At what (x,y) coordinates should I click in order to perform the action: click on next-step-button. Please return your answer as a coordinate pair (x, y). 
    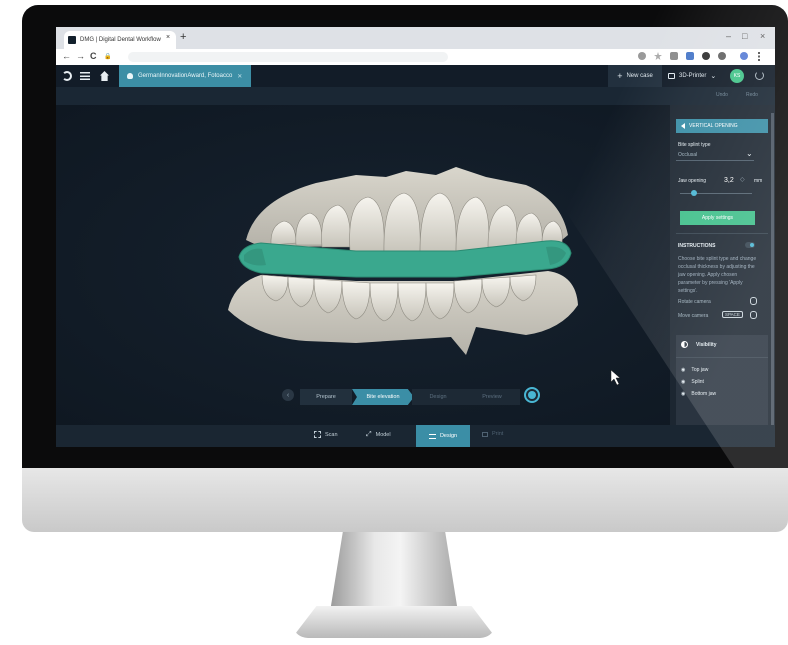
    Looking at the image, I should click on (532, 395).